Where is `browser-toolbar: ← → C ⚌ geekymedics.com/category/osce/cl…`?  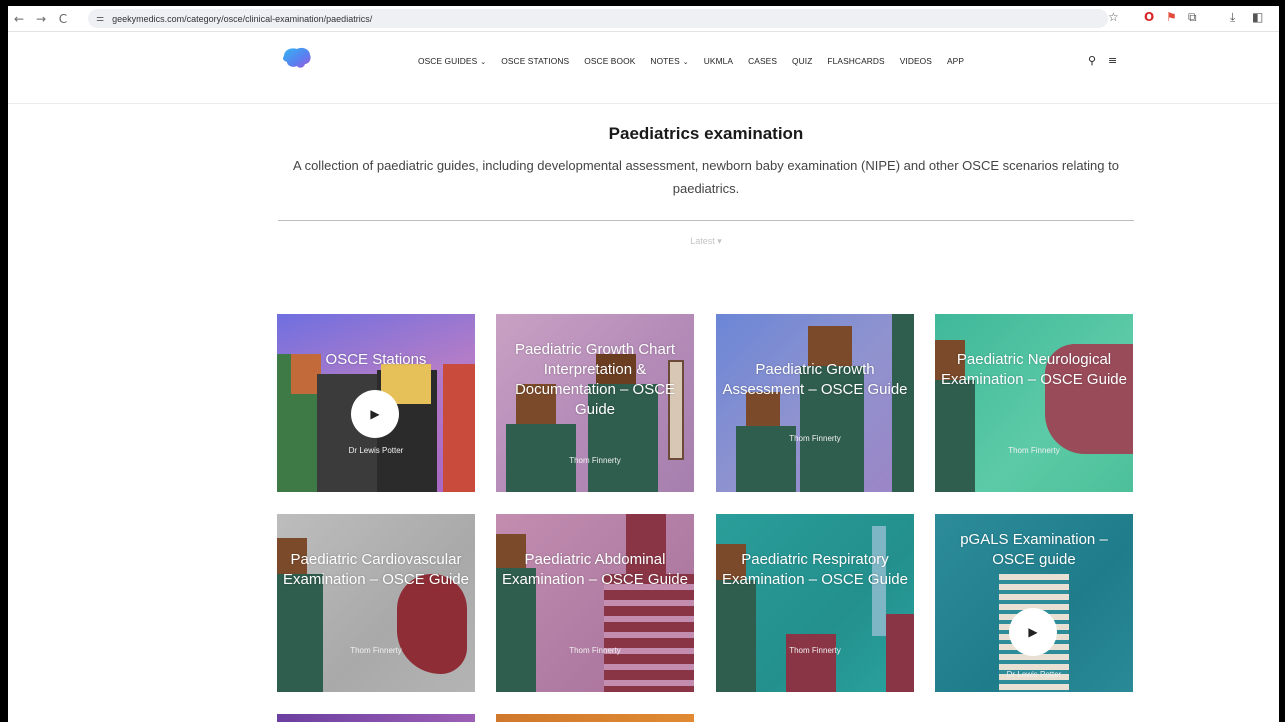
browser-toolbar: ← → C ⚌ geekymedics.com/category/osce/cl… is located at coordinates (643, 19).